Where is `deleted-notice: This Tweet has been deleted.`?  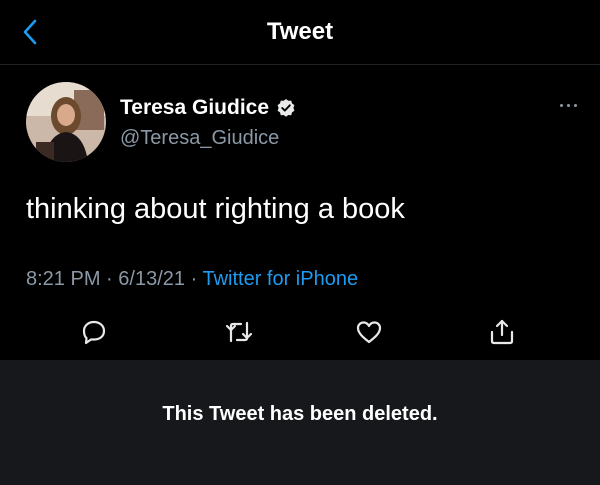
deleted-notice: This Tweet has been deleted. is located at coordinates (300, 414).